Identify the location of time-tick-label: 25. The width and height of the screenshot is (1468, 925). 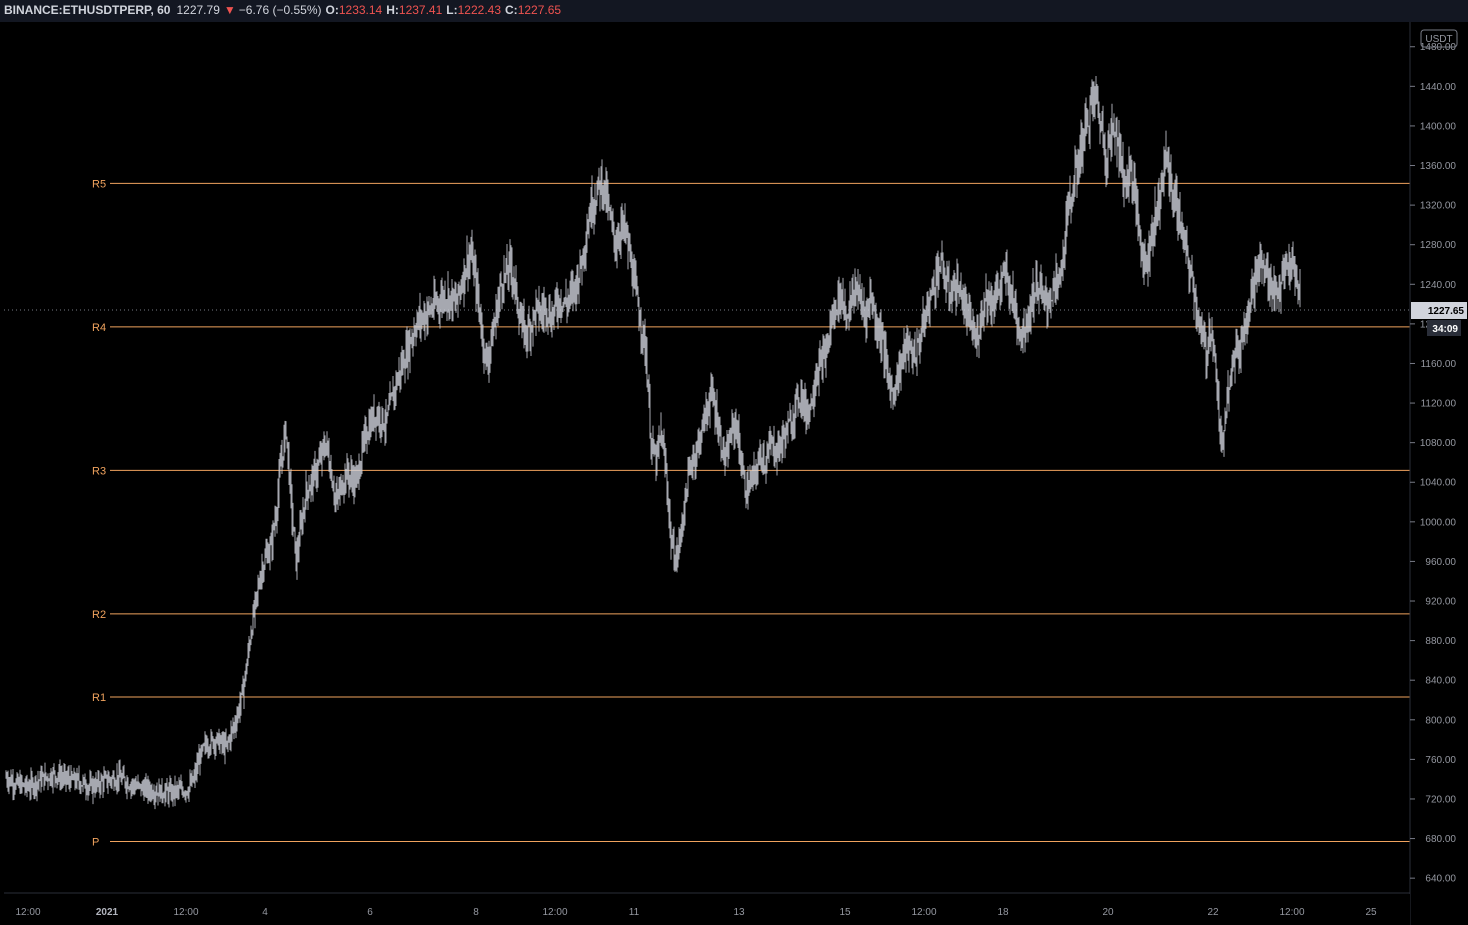
(1371, 912).